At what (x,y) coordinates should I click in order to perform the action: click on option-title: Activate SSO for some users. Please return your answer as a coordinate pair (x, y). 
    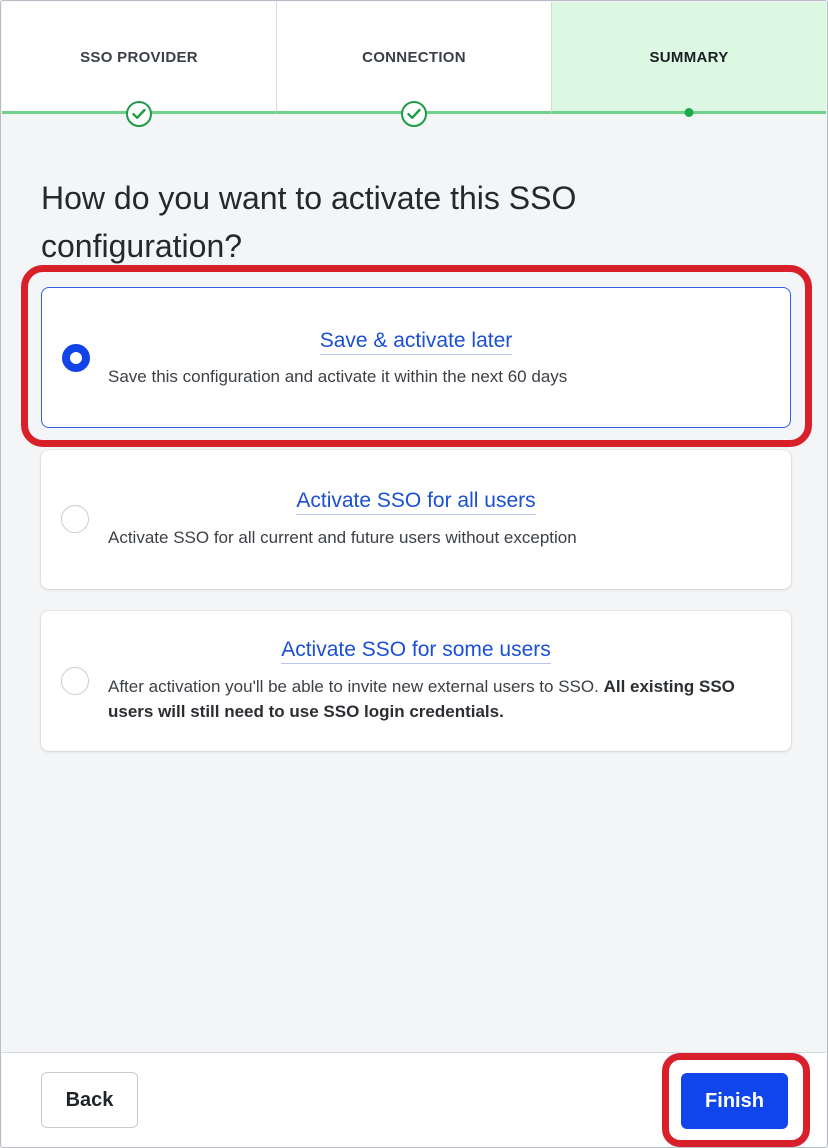
    Looking at the image, I should click on (416, 651).